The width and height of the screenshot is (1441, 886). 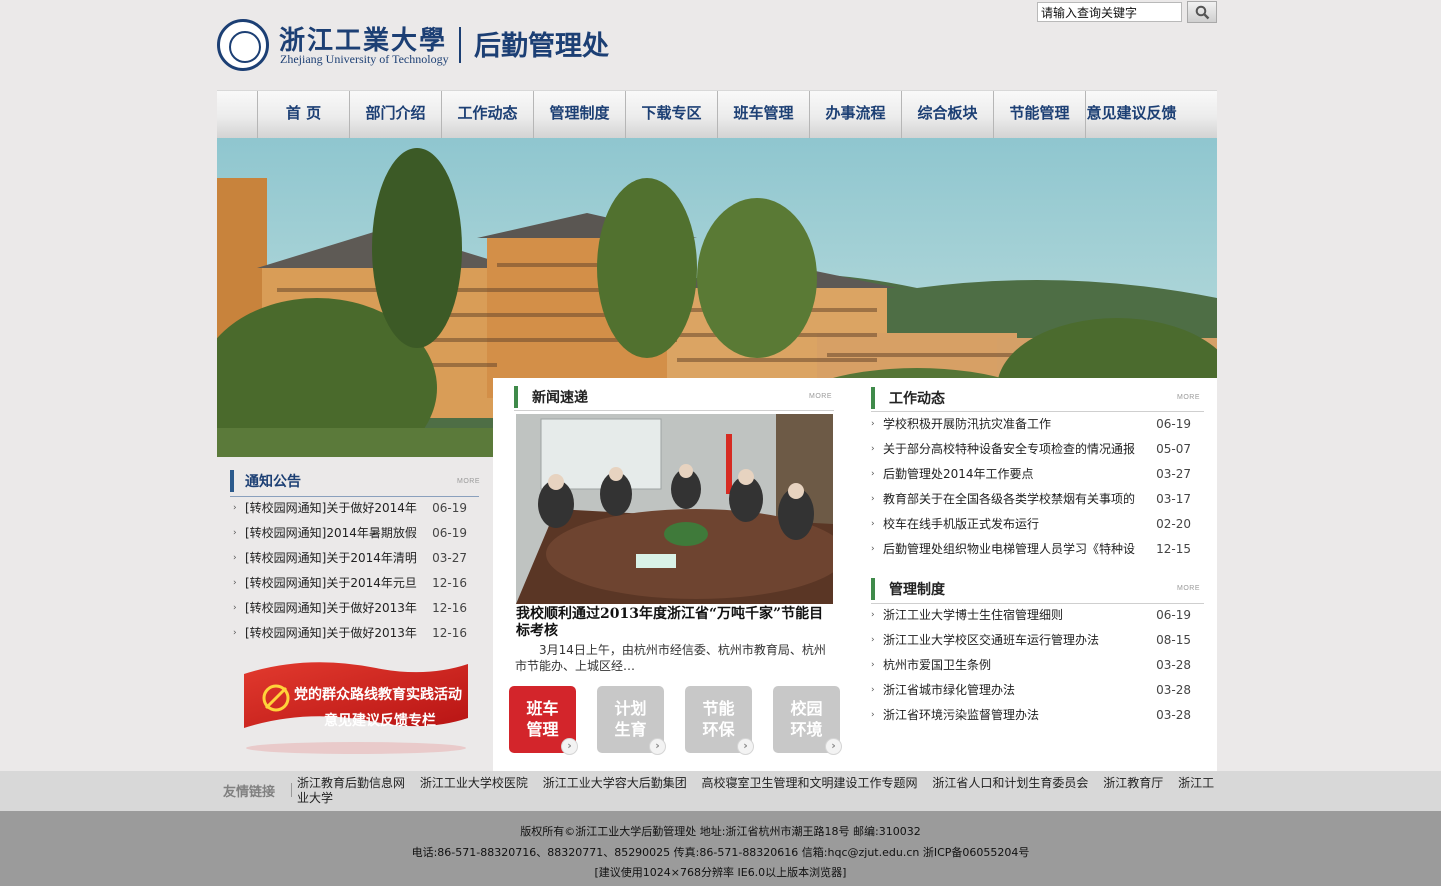 I want to click on tile-family-planning: 计划 生育 ›, so click(x=631, y=720).